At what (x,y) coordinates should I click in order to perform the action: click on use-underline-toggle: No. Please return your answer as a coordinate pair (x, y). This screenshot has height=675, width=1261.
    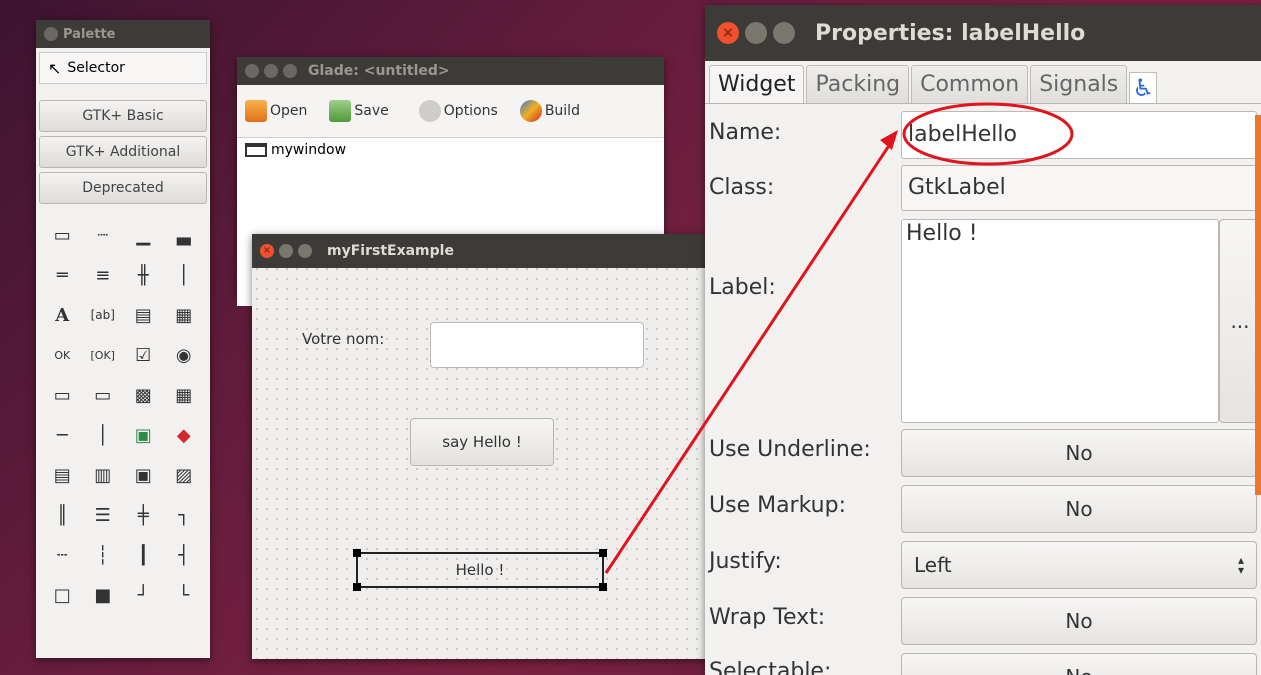
    Looking at the image, I should click on (1079, 453).